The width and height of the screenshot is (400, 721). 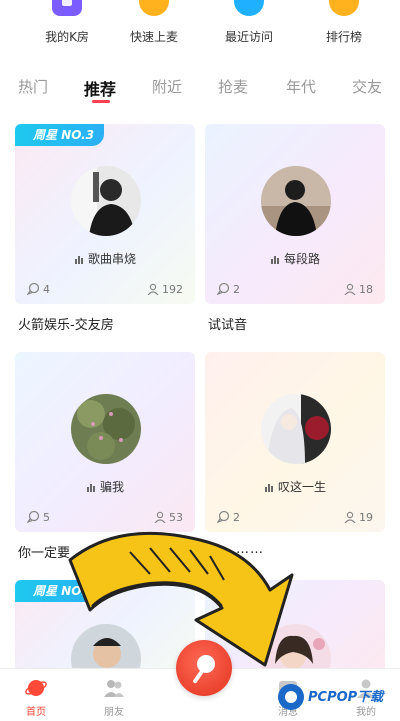 I want to click on listener-count: 192, so click(x=165, y=289).